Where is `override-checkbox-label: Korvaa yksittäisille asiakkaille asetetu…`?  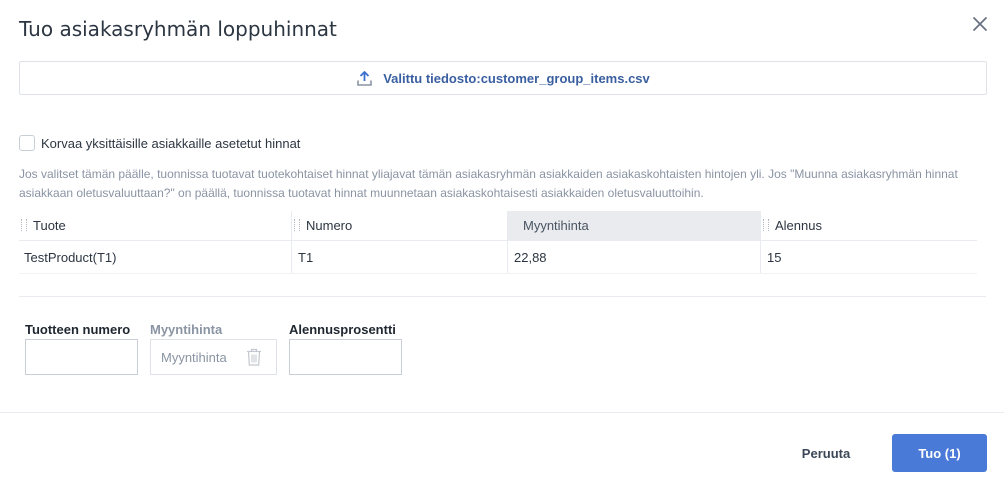 override-checkbox-label: Korvaa yksittäisille asiakkaille asetetu… is located at coordinates (170, 143).